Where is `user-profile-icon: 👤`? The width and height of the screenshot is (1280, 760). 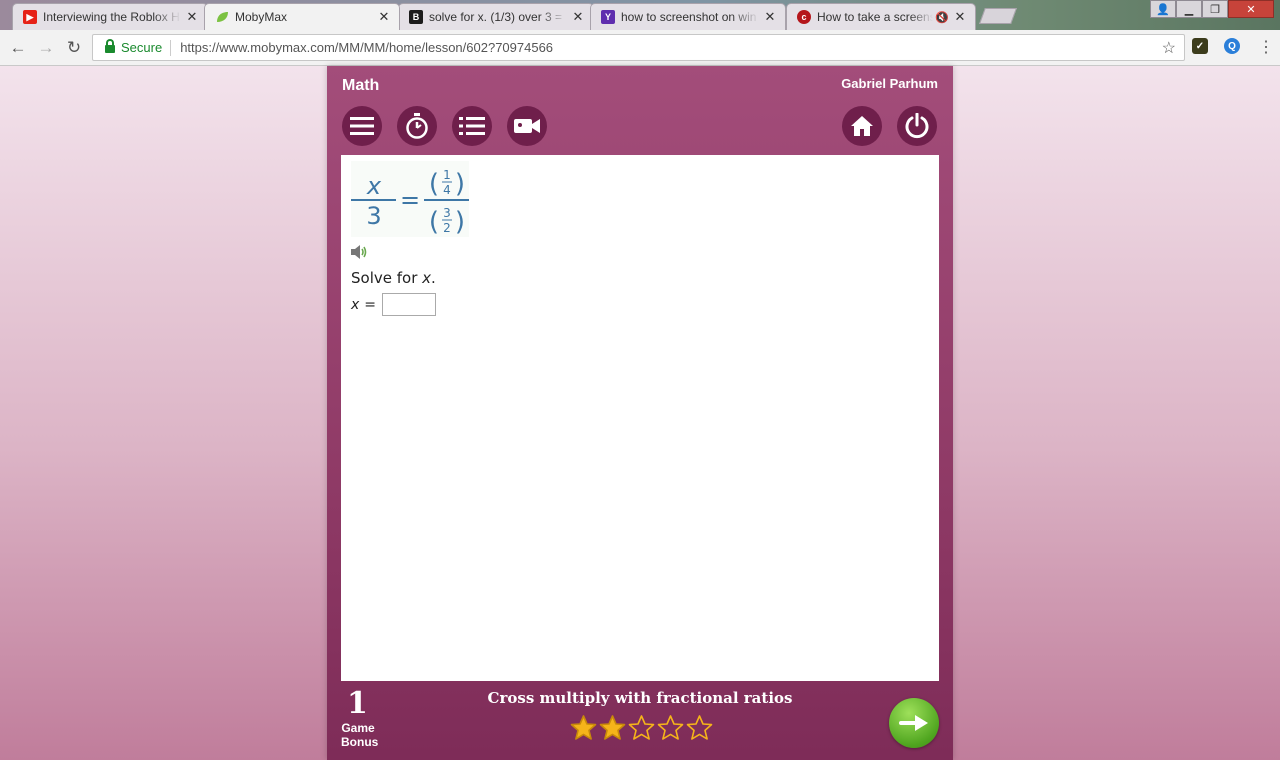
user-profile-icon: 👤 is located at coordinates (1163, 9).